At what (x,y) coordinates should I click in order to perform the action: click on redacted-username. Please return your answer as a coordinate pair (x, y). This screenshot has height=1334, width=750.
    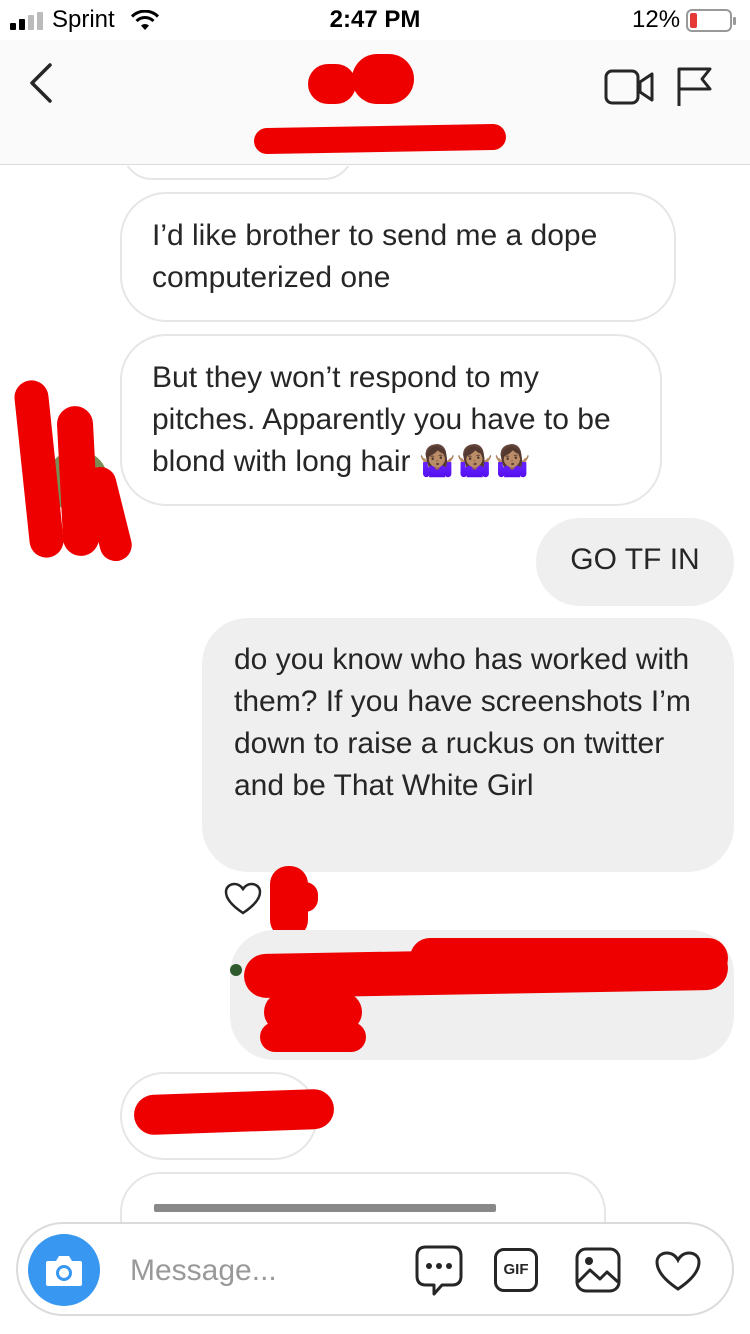
    Looking at the image, I should click on (380, 136).